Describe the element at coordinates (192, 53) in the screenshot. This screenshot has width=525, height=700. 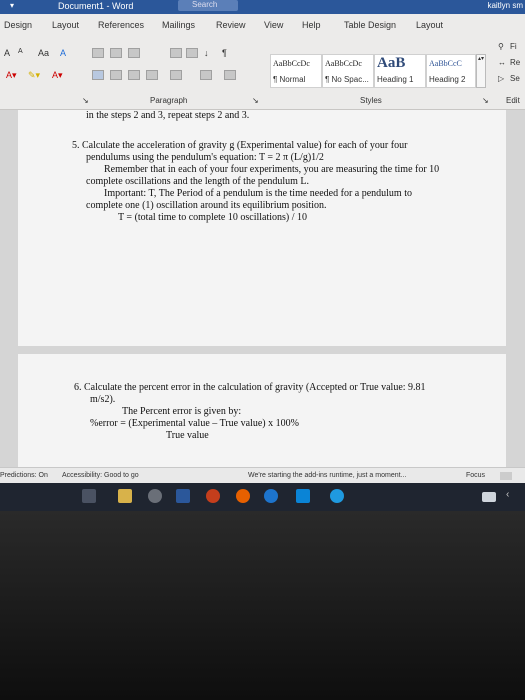
I see `increase-indent-icon` at that location.